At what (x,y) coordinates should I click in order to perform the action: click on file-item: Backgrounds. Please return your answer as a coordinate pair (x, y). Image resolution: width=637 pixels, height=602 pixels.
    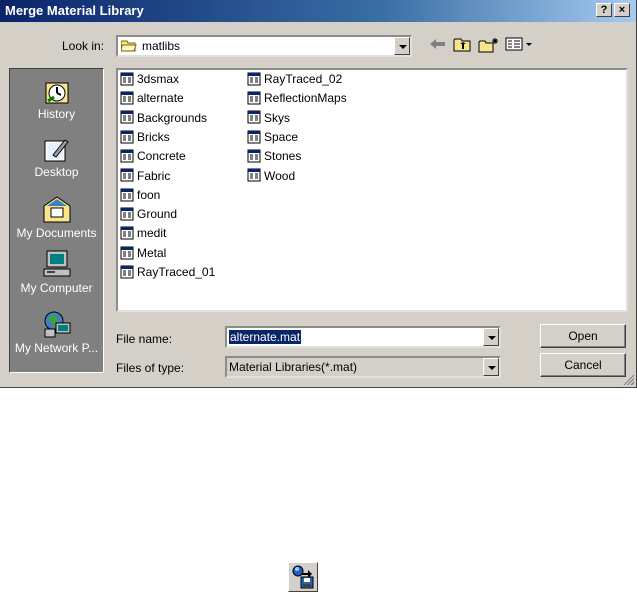
    Looking at the image, I should click on (163, 119).